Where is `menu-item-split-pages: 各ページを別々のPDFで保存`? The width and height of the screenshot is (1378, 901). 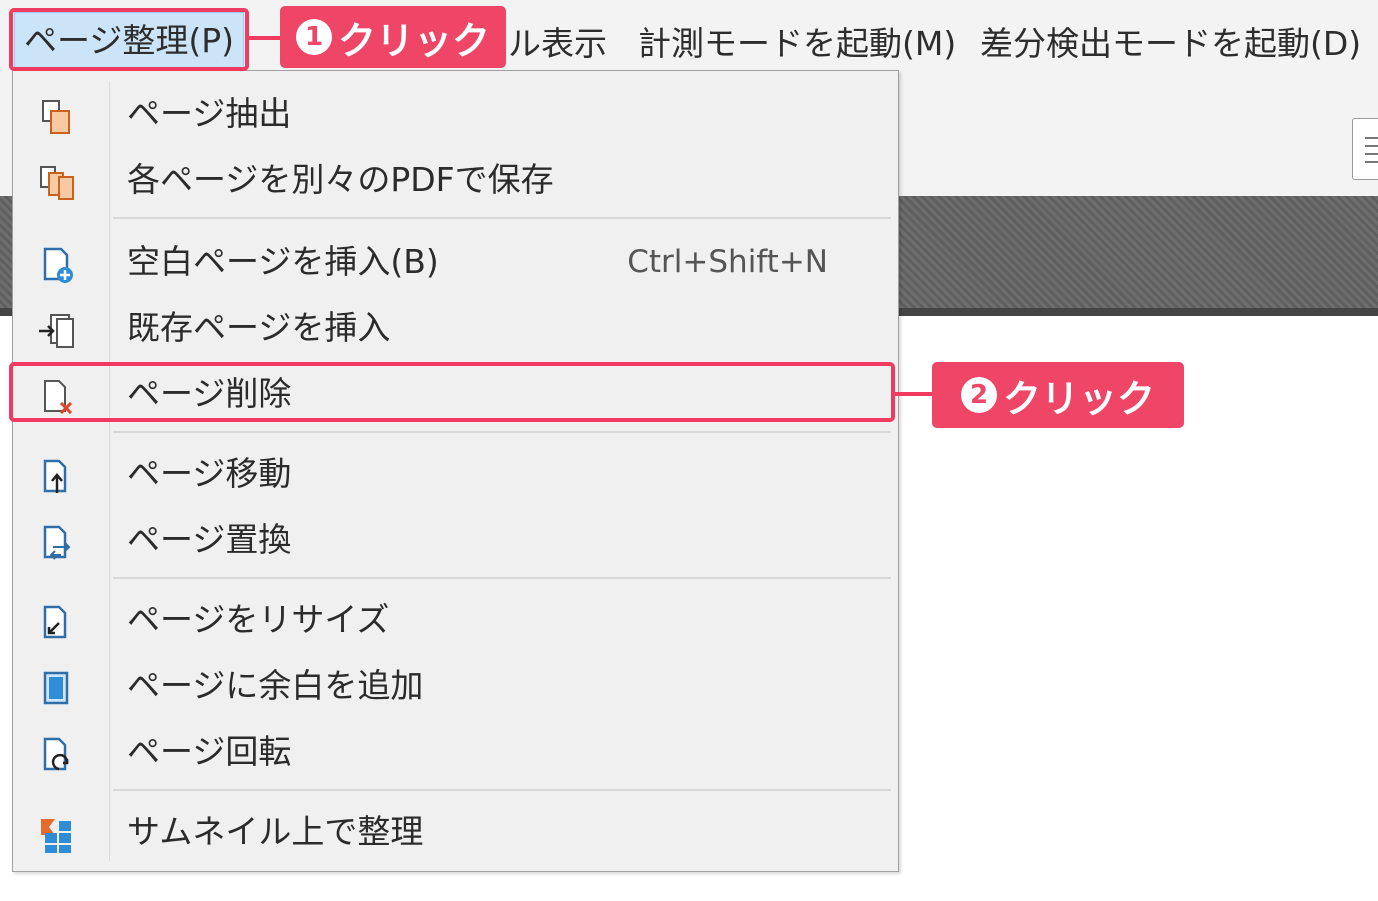
menu-item-split-pages: 各ページを別々のPDFで保存 is located at coordinates (455, 180).